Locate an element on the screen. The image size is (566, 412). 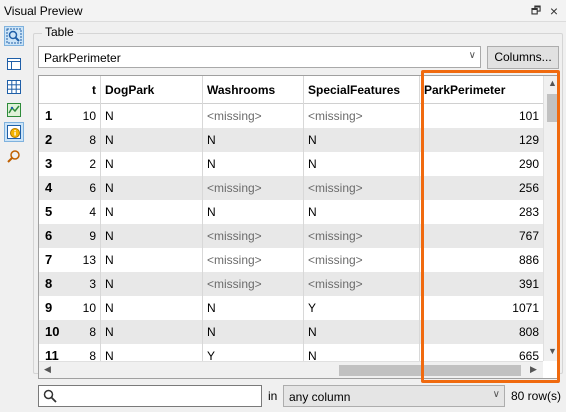
header-washrooms: Washrooms is located at coordinates (253, 90).